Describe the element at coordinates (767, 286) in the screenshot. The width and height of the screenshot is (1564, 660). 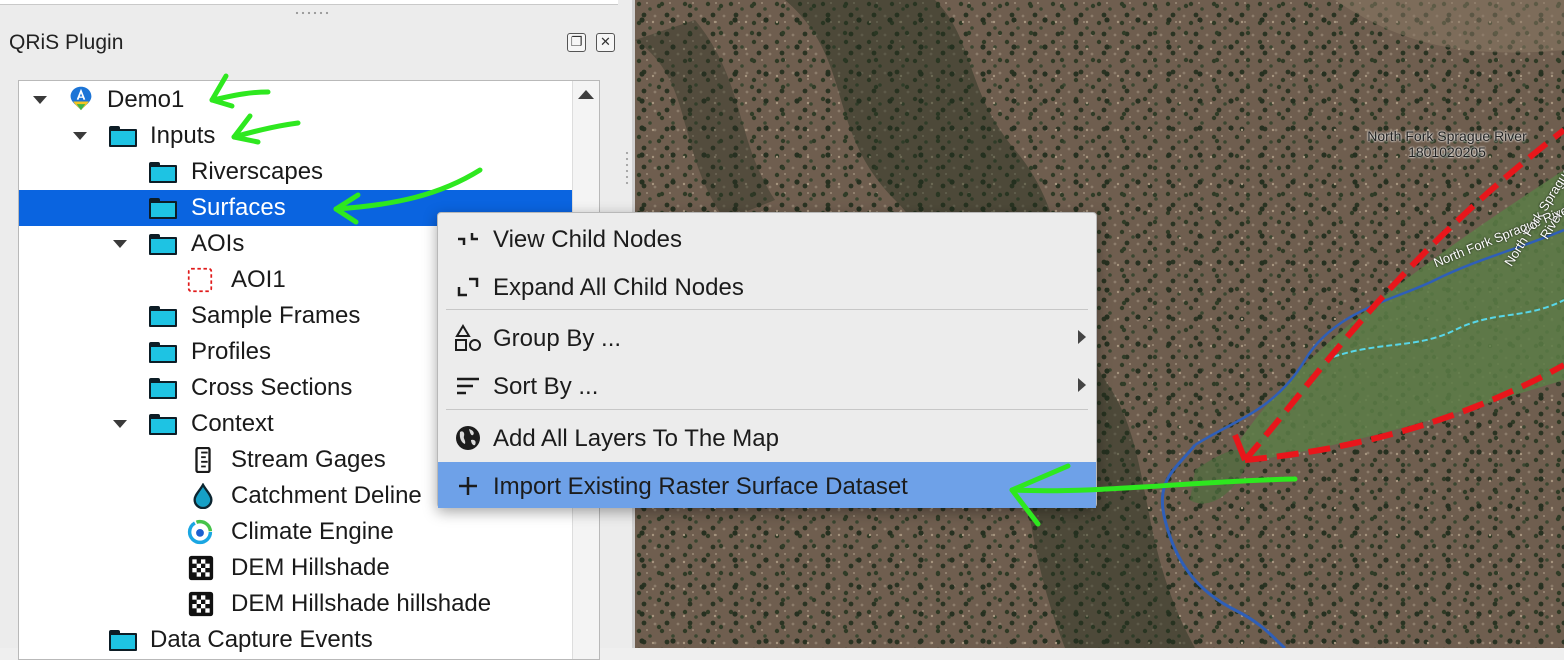
I see `menu-item-expand-all: Expand All Child Nodes` at that location.